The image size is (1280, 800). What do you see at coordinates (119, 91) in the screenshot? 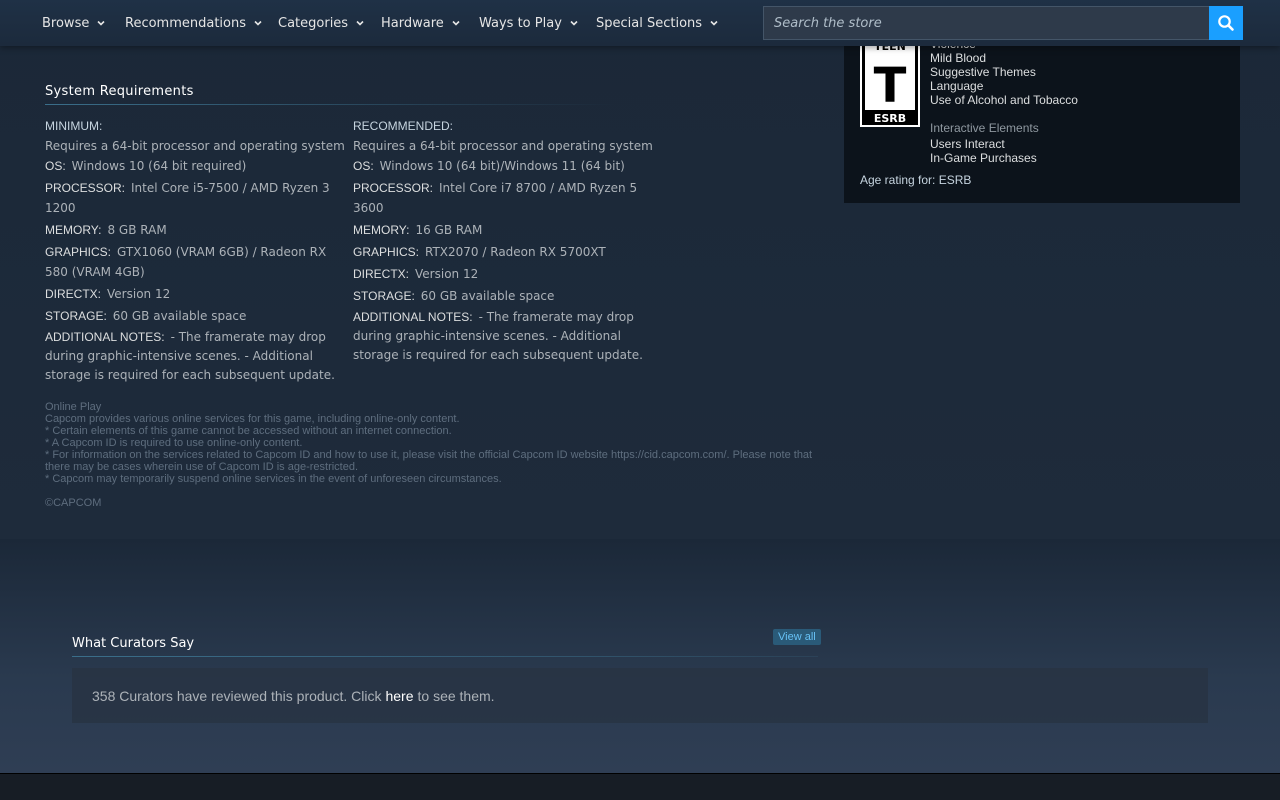
I see `system-requirements-title: System Requirements` at bounding box center [119, 91].